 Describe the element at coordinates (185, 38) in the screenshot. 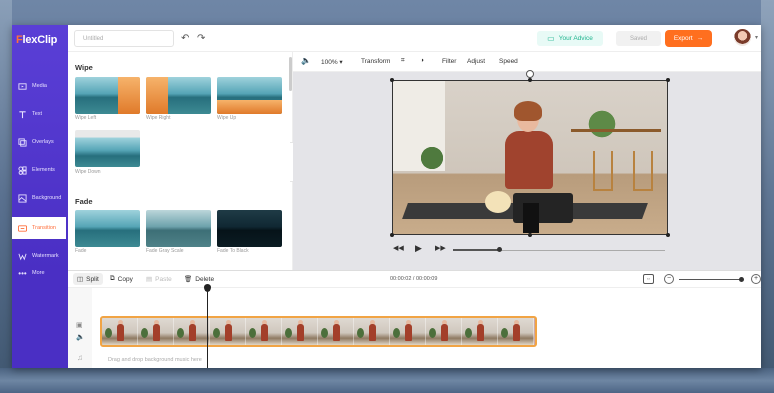

I see `undo-icon: ↶` at that location.